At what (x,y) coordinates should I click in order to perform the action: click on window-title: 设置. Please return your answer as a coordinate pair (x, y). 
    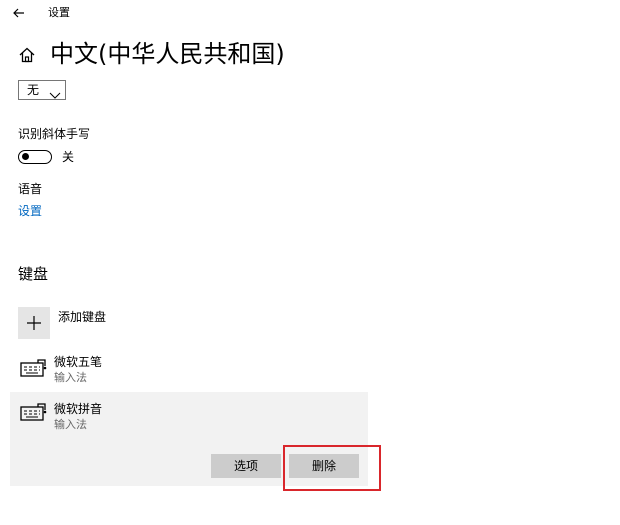
    Looking at the image, I should click on (59, 12).